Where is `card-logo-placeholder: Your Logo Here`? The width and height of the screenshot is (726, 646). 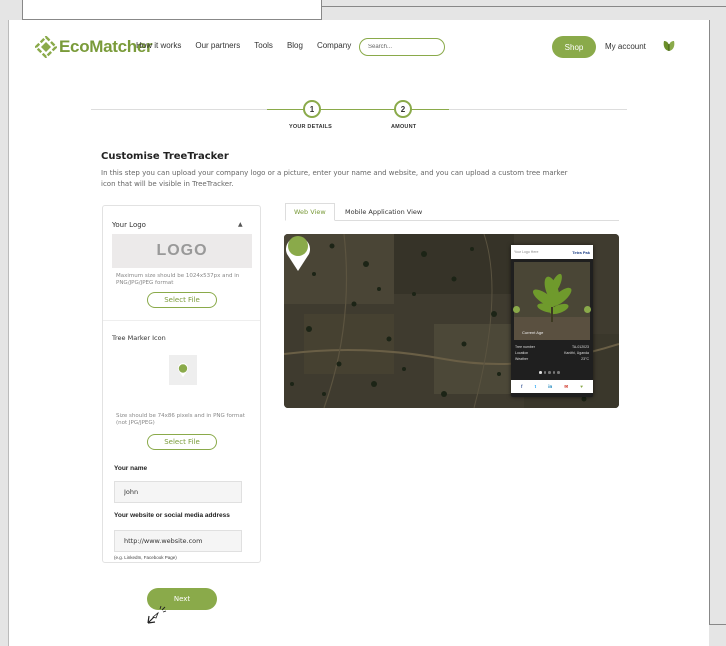
card-logo-placeholder: Your Logo Here is located at coordinates (526, 252).